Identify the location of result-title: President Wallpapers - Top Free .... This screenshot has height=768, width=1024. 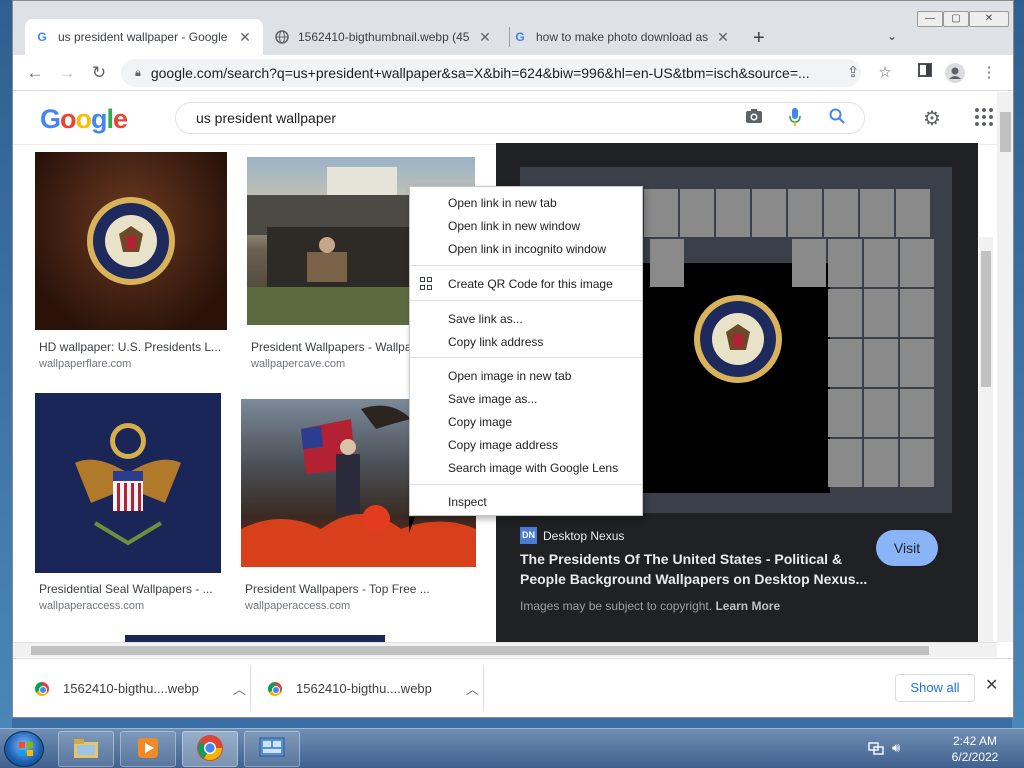
(345, 589).